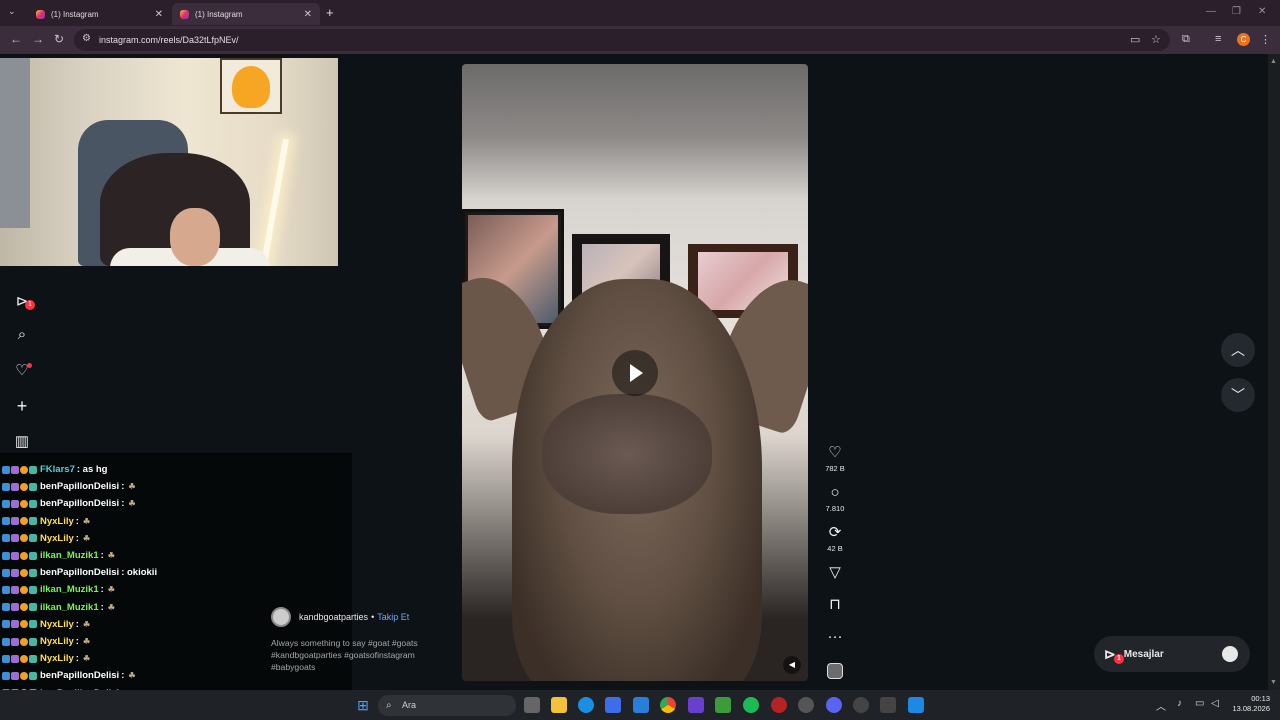 Image resolution: width=1280 pixels, height=720 pixels. Describe the element at coordinates (1238, 395) in the screenshot. I see `next-reel-button: ﹀` at that location.